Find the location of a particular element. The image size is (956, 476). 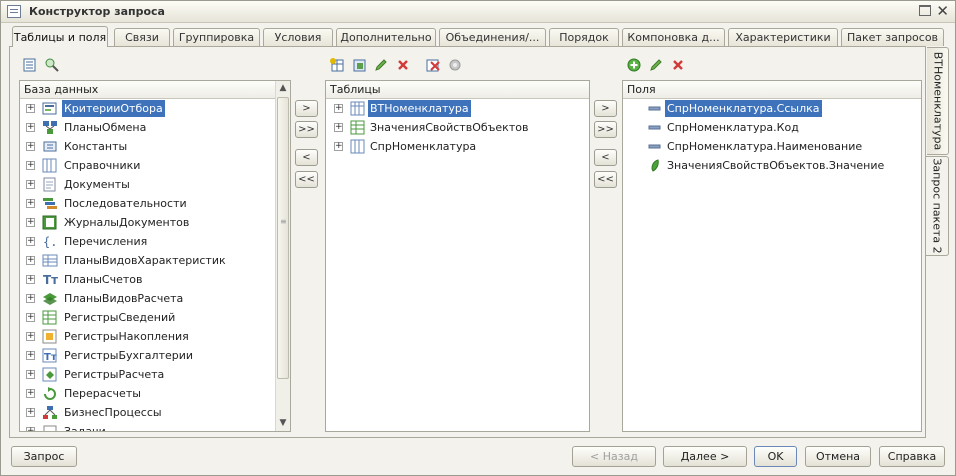

database-item: + РегистрыРасчета is located at coordinates (155, 374).